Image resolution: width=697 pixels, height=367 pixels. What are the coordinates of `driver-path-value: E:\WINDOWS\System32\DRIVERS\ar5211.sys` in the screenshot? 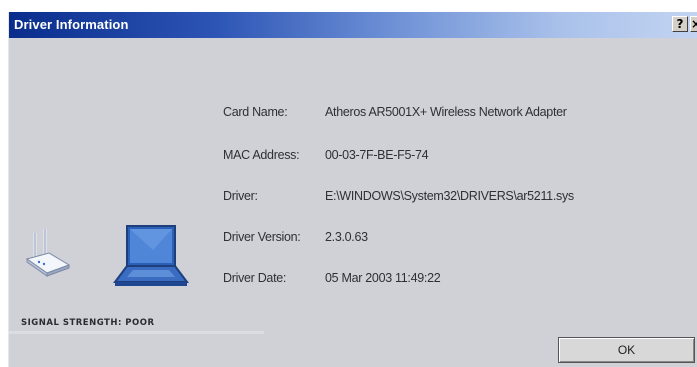 It's located at (449, 196).